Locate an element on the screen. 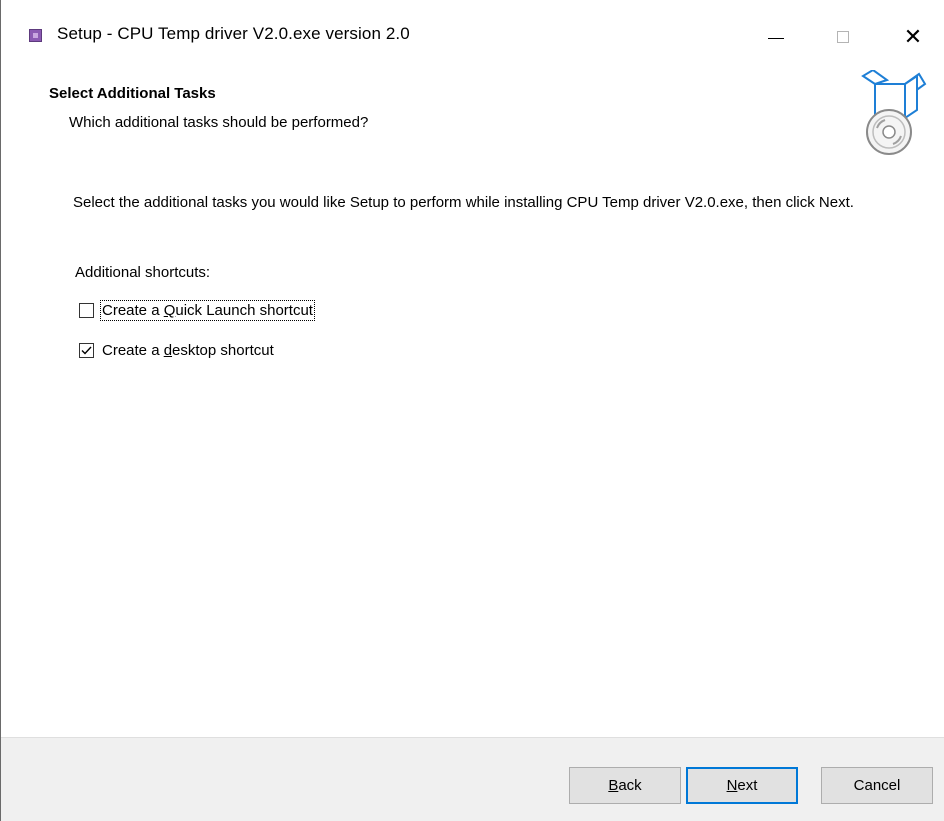 Image resolution: width=944 pixels, height=821 pixels. label-access-key: d is located at coordinates (168, 350).